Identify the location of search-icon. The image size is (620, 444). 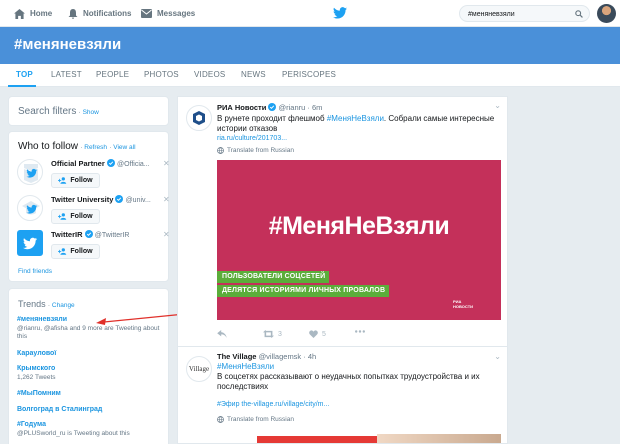
(579, 14).